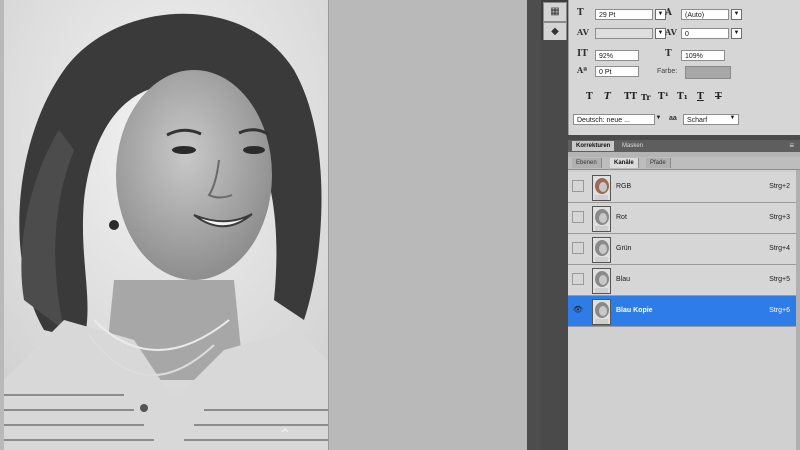  Describe the element at coordinates (578, 310) in the screenshot. I see `visibility-eye-icon: 👁` at that location.